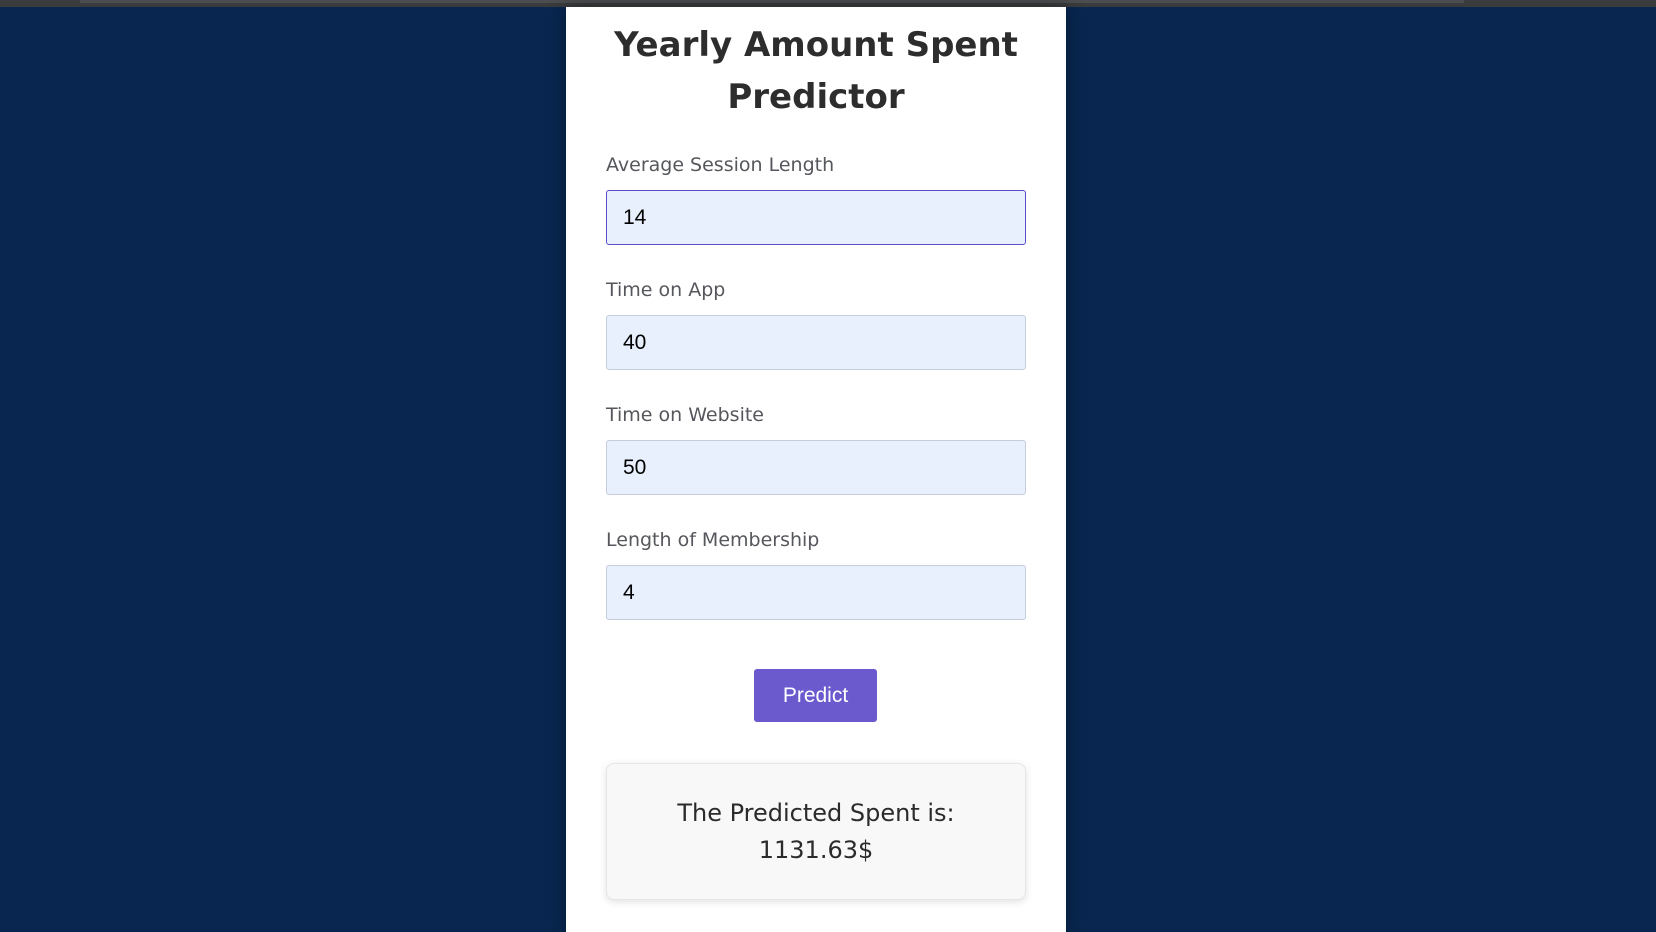  I want to click on browser-top-strip, so click(828, 3).